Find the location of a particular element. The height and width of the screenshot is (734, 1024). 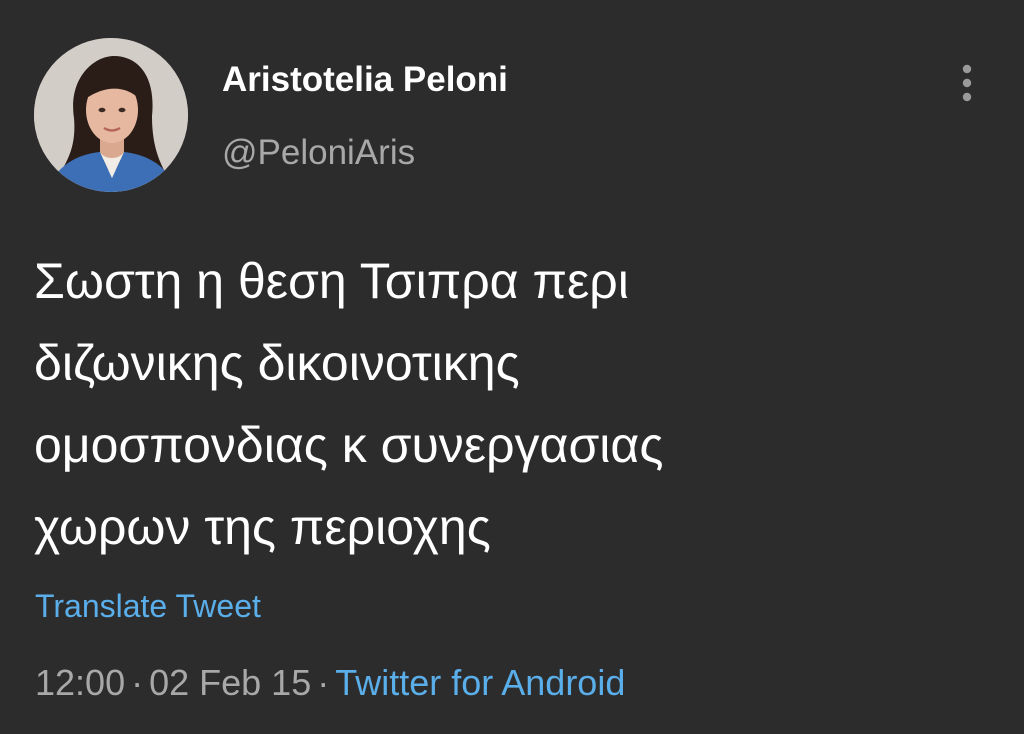

tweet-text-line: ομοσπονδιας κ συνεργασιας is located at coordinates (349, 445).